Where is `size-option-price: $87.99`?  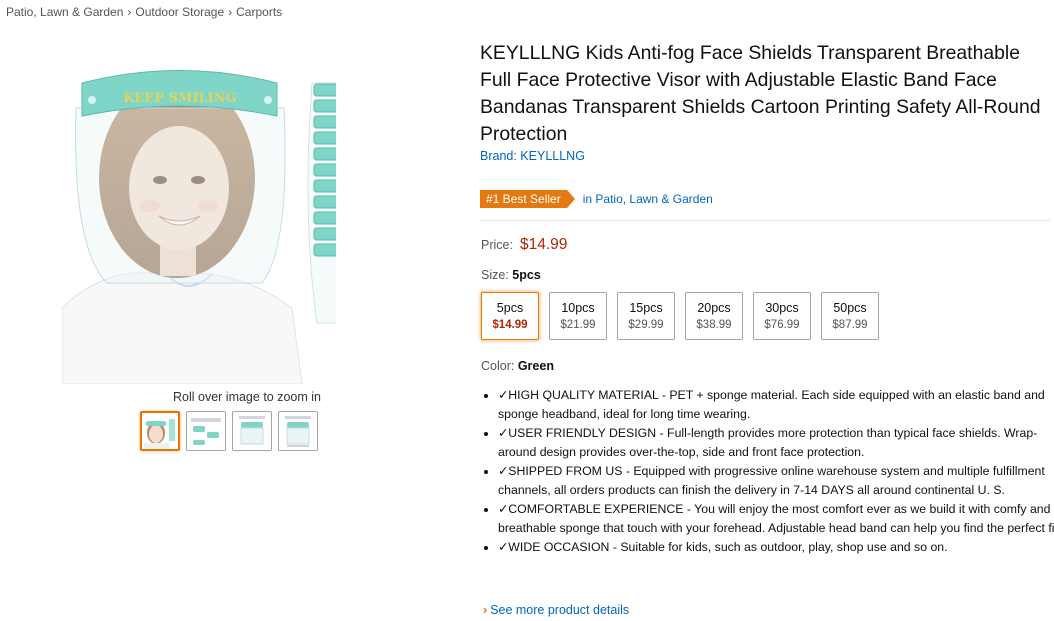 size-option-price: $87.99 is located at coordinates (850, 325).